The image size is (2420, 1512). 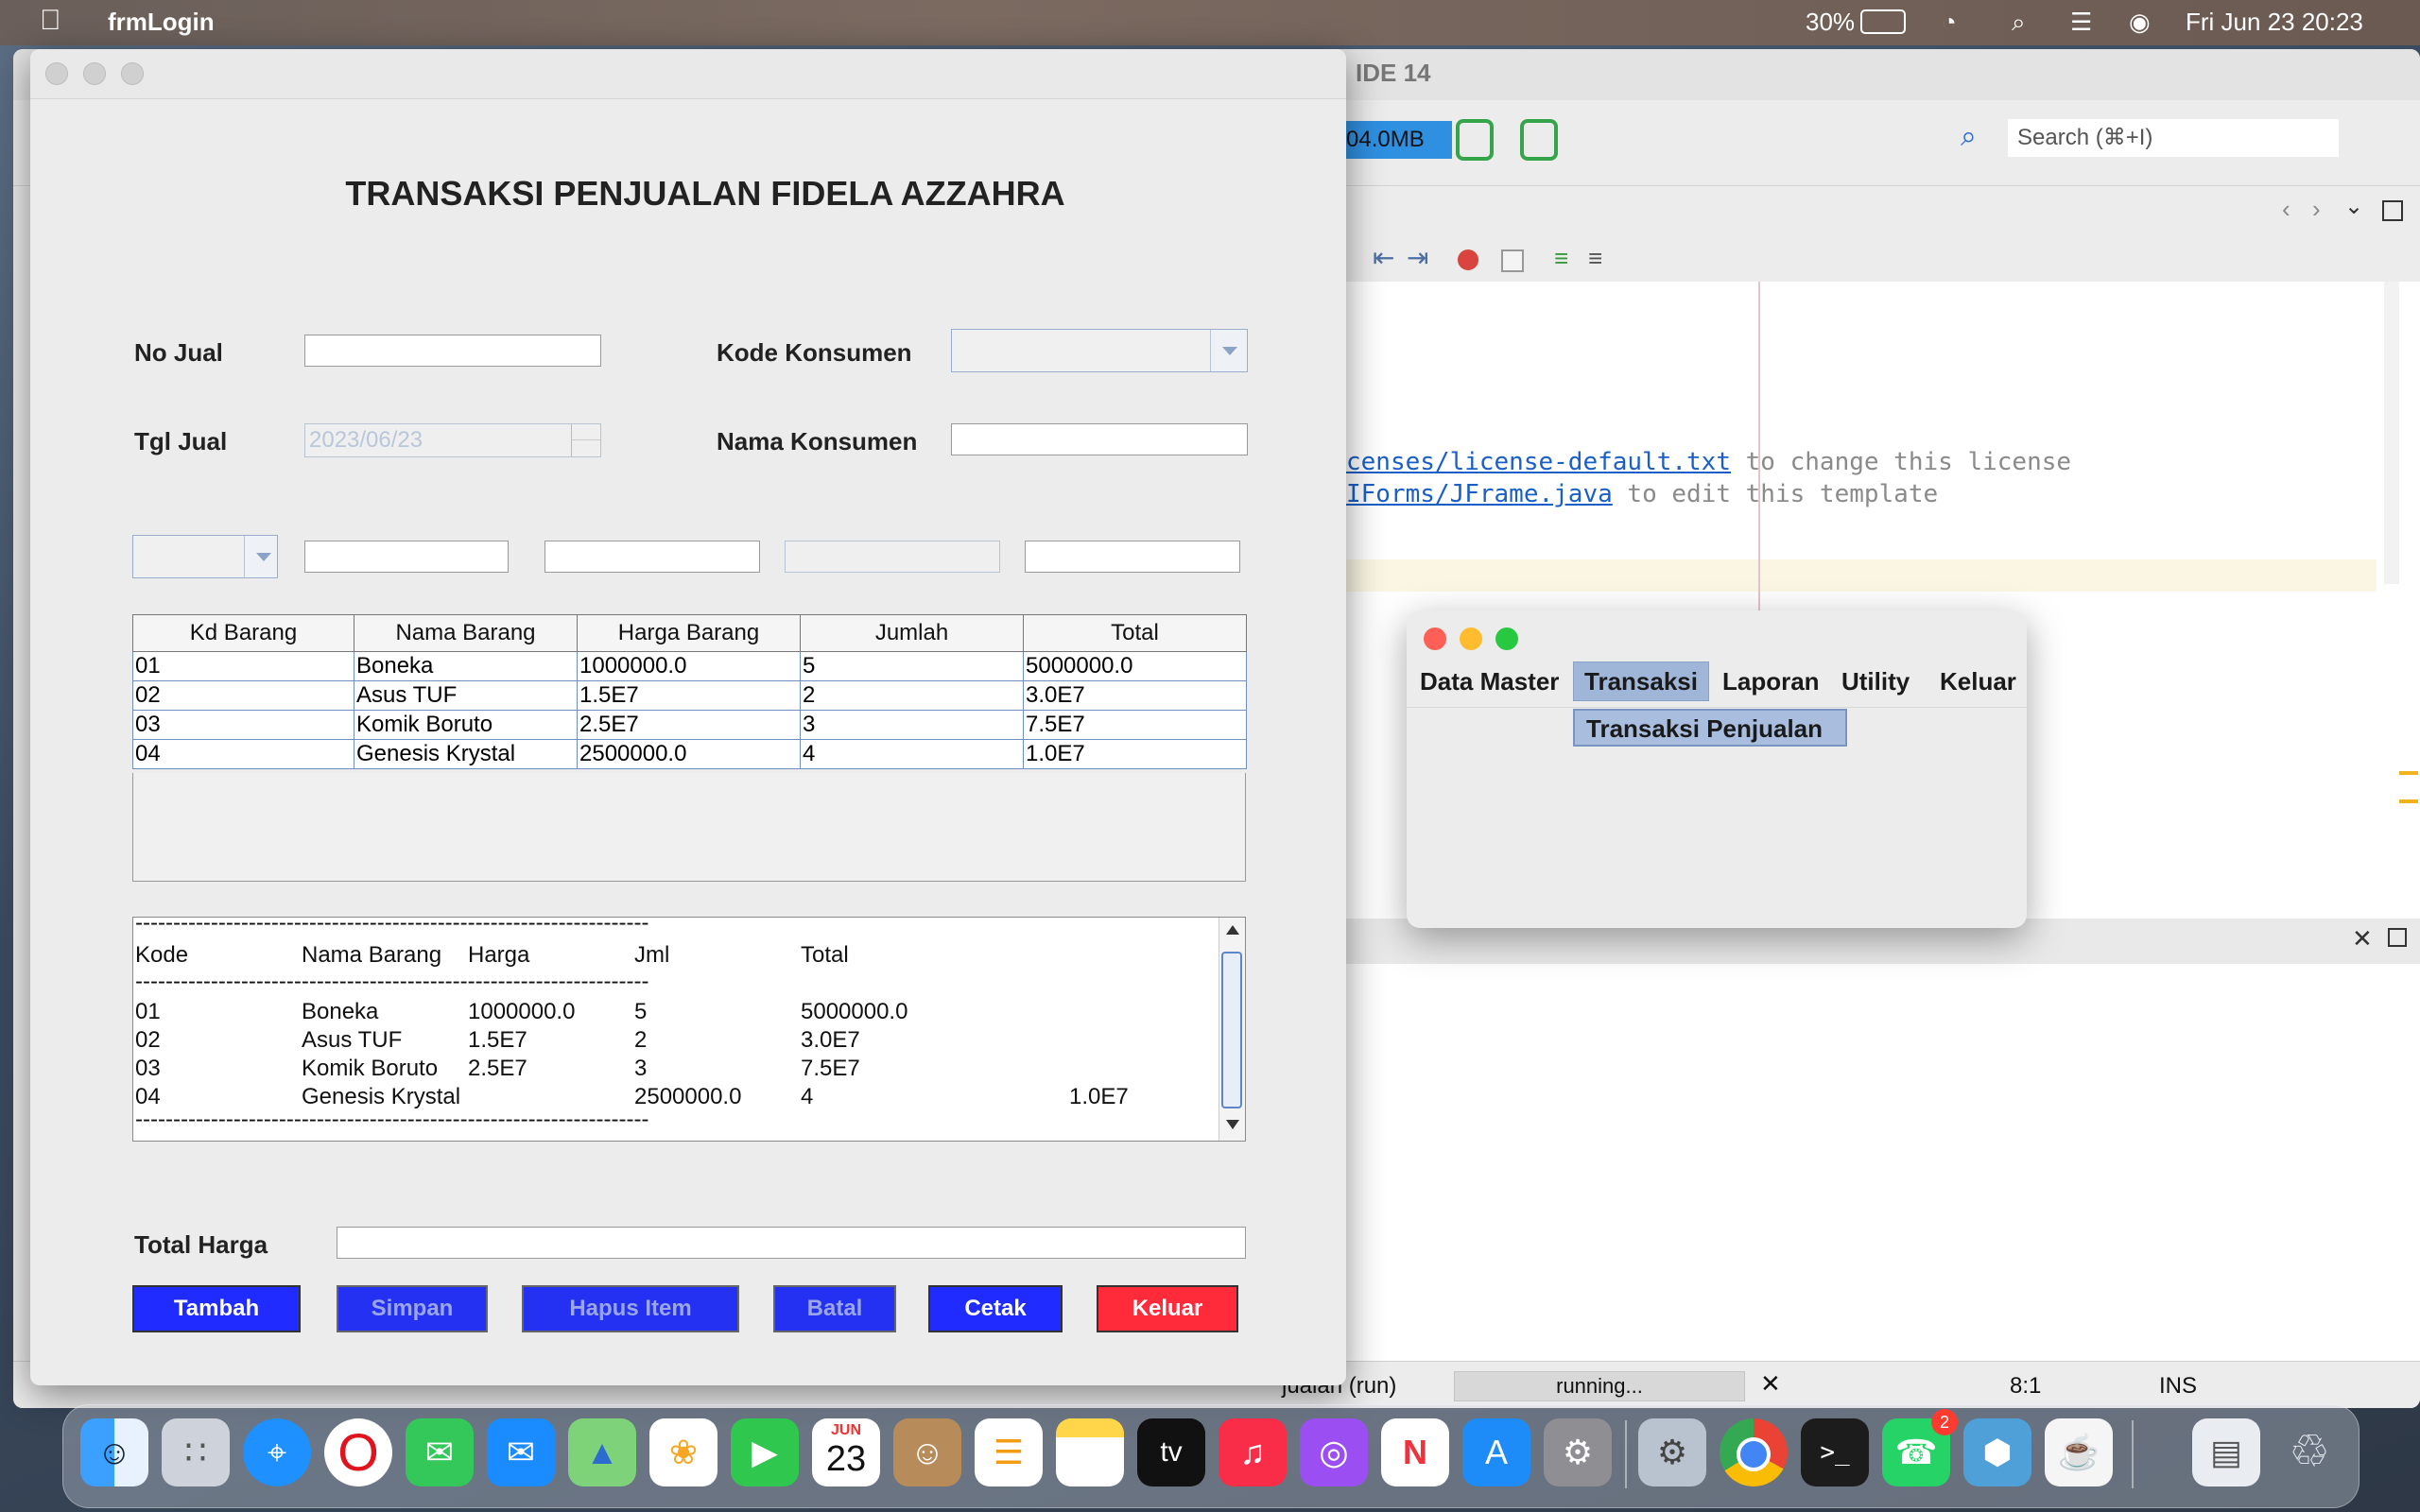 I want to click on license-link: censes/license-default.txt, so click(x=1538, y=462).